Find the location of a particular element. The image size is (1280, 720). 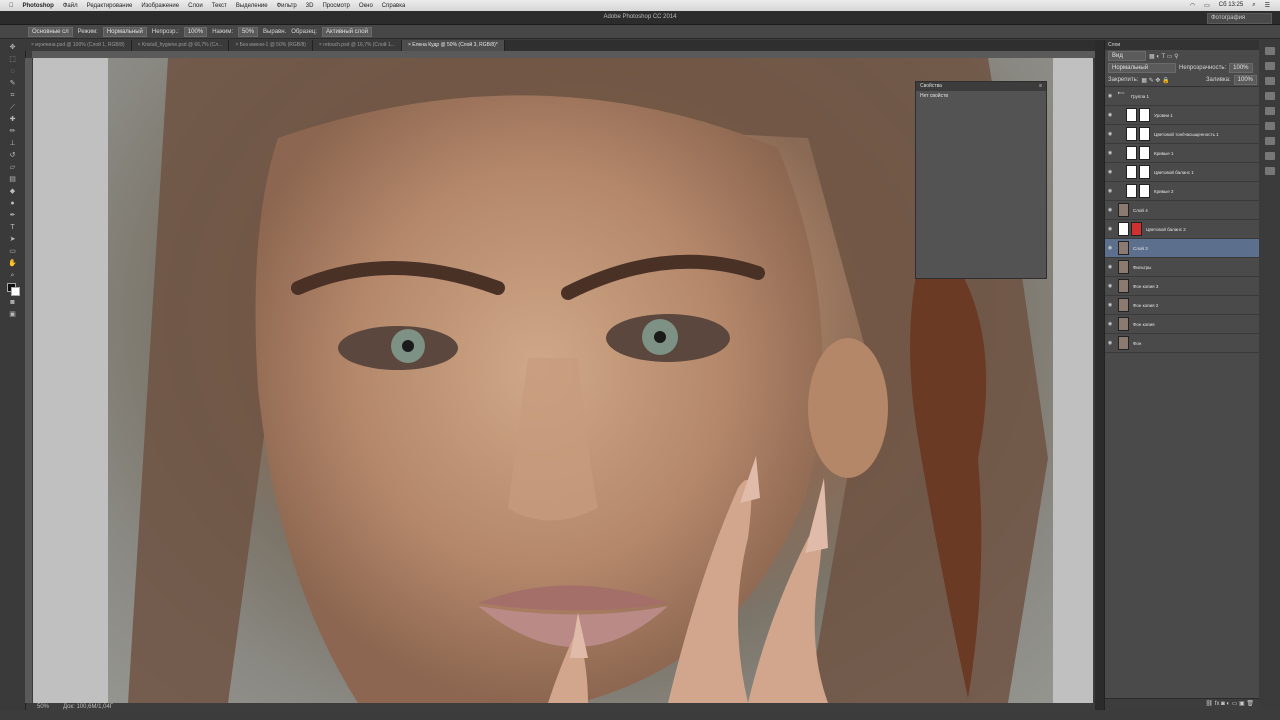

layer-row: ◉ Фильтры is located at coordinates (1182, 267).